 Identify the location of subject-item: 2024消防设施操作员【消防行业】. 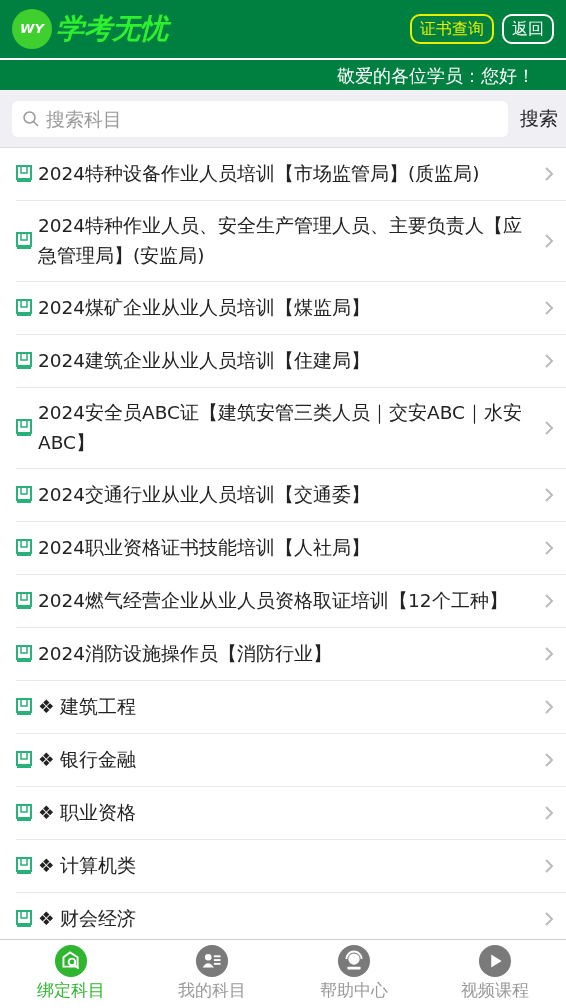
(291, 654).